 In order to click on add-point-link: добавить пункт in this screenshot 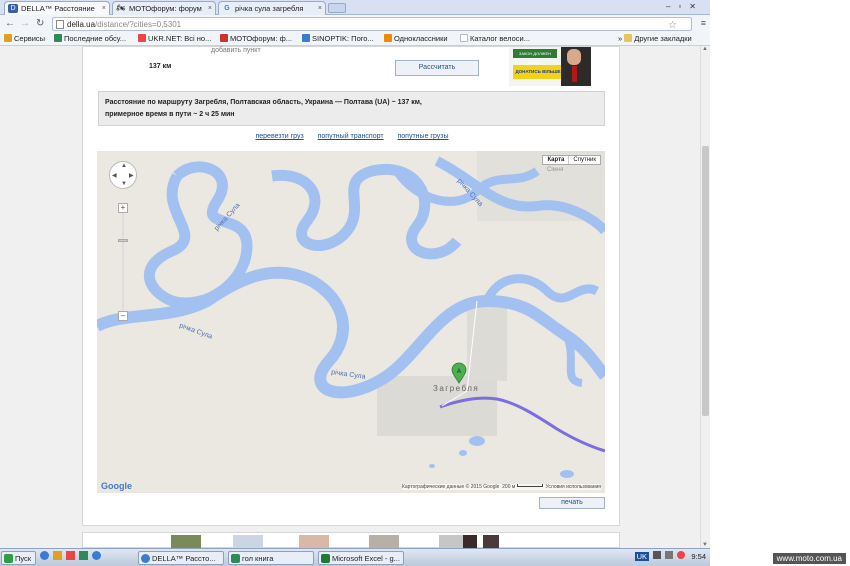, I will do `click(236, 50)`.